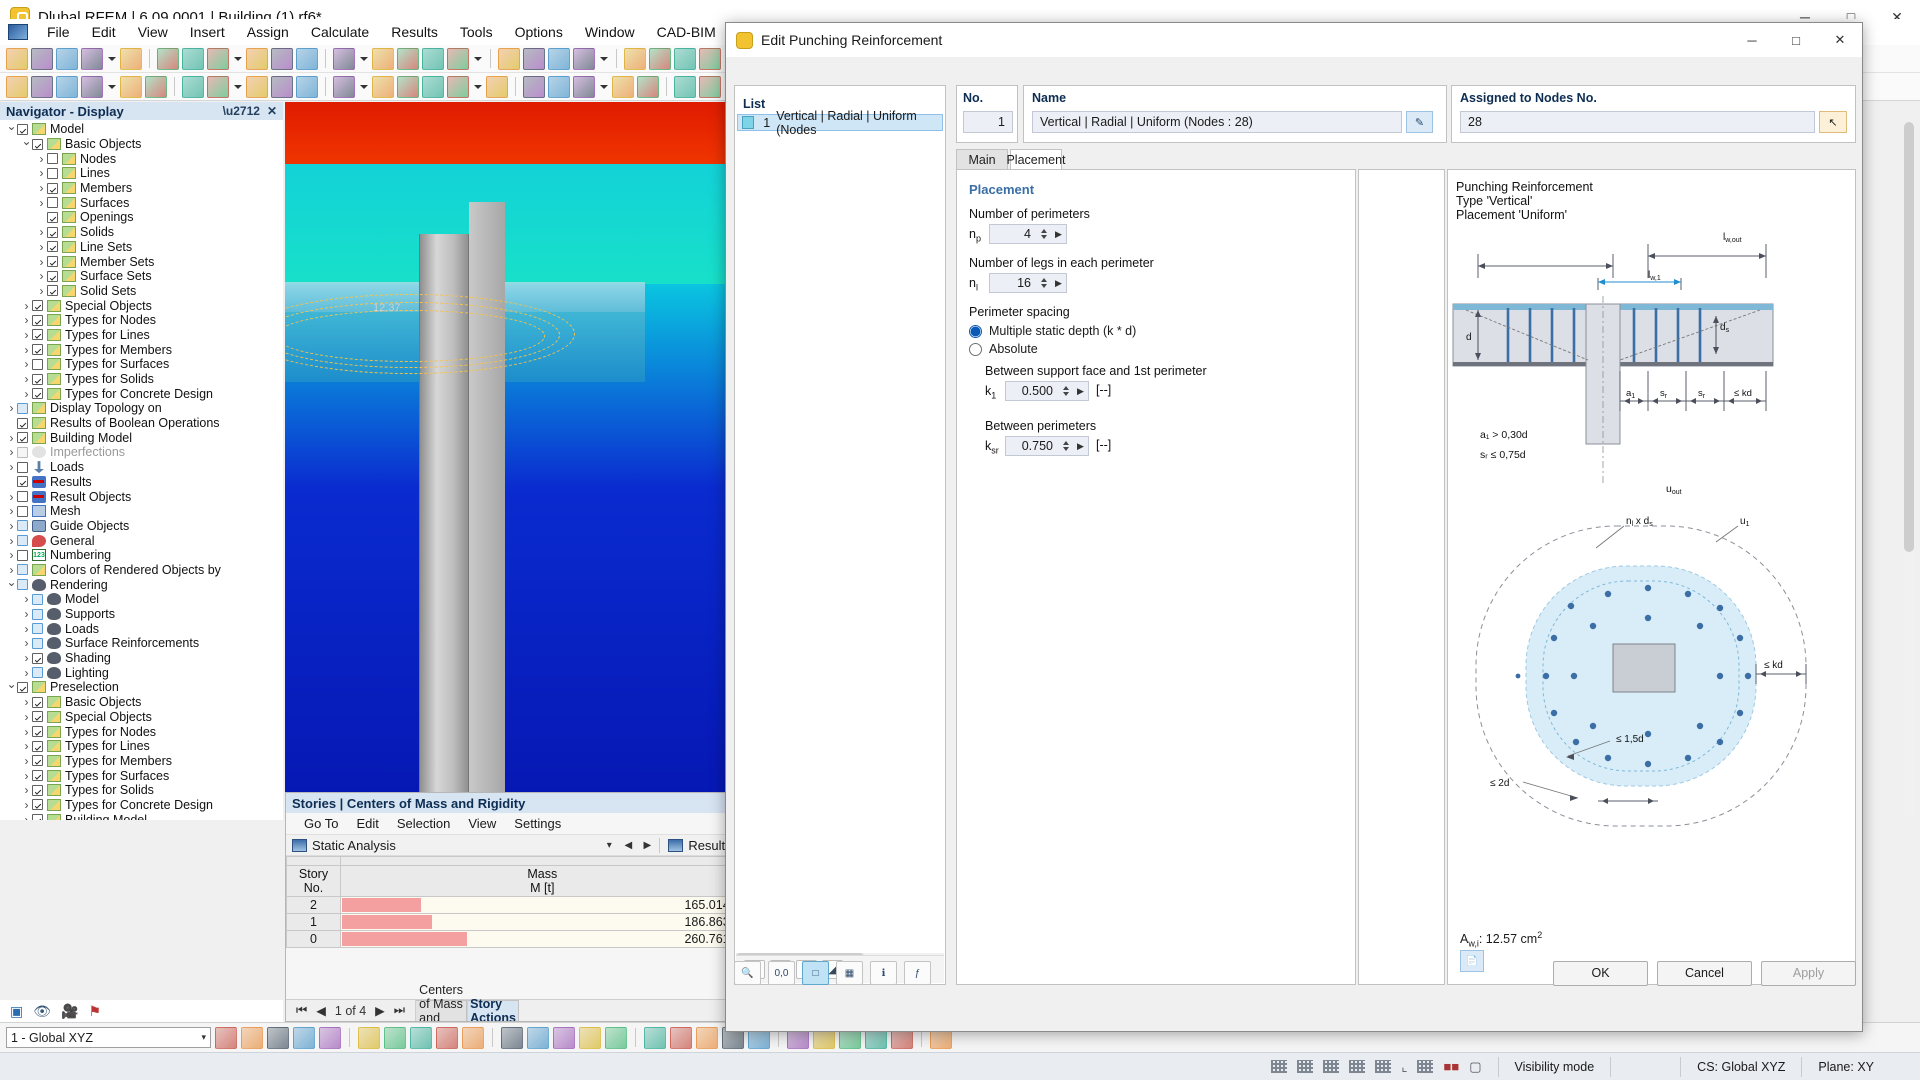 The image size is (1920, 1080). What do you see at coordinates (141, 423) in the screenshot?
I see `navigator-item-results-of-boolean-operations: Results of Boolean Operations` at bounding box center [141, 423].